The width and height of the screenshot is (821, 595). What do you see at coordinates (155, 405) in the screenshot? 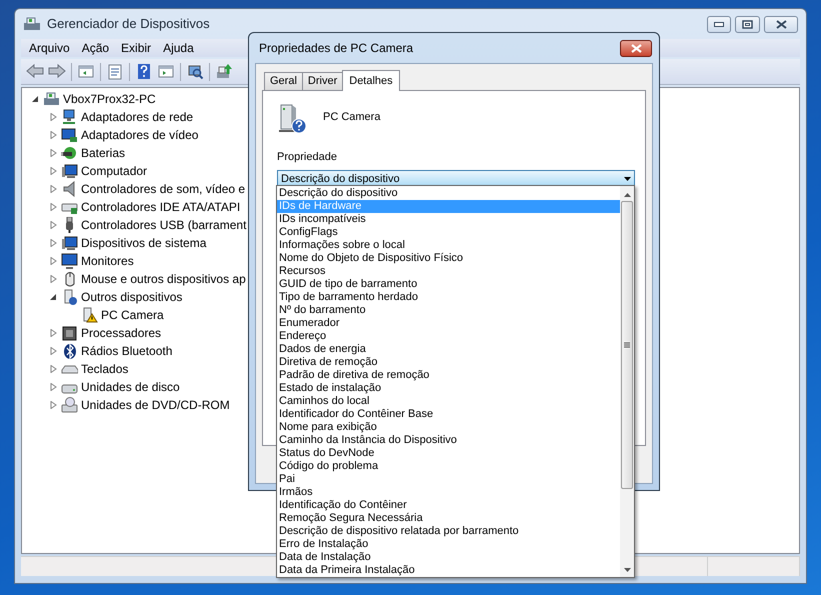
I see `tree-item: Unidades de DVD/CD-ROM` at bounding box center [155, 405].